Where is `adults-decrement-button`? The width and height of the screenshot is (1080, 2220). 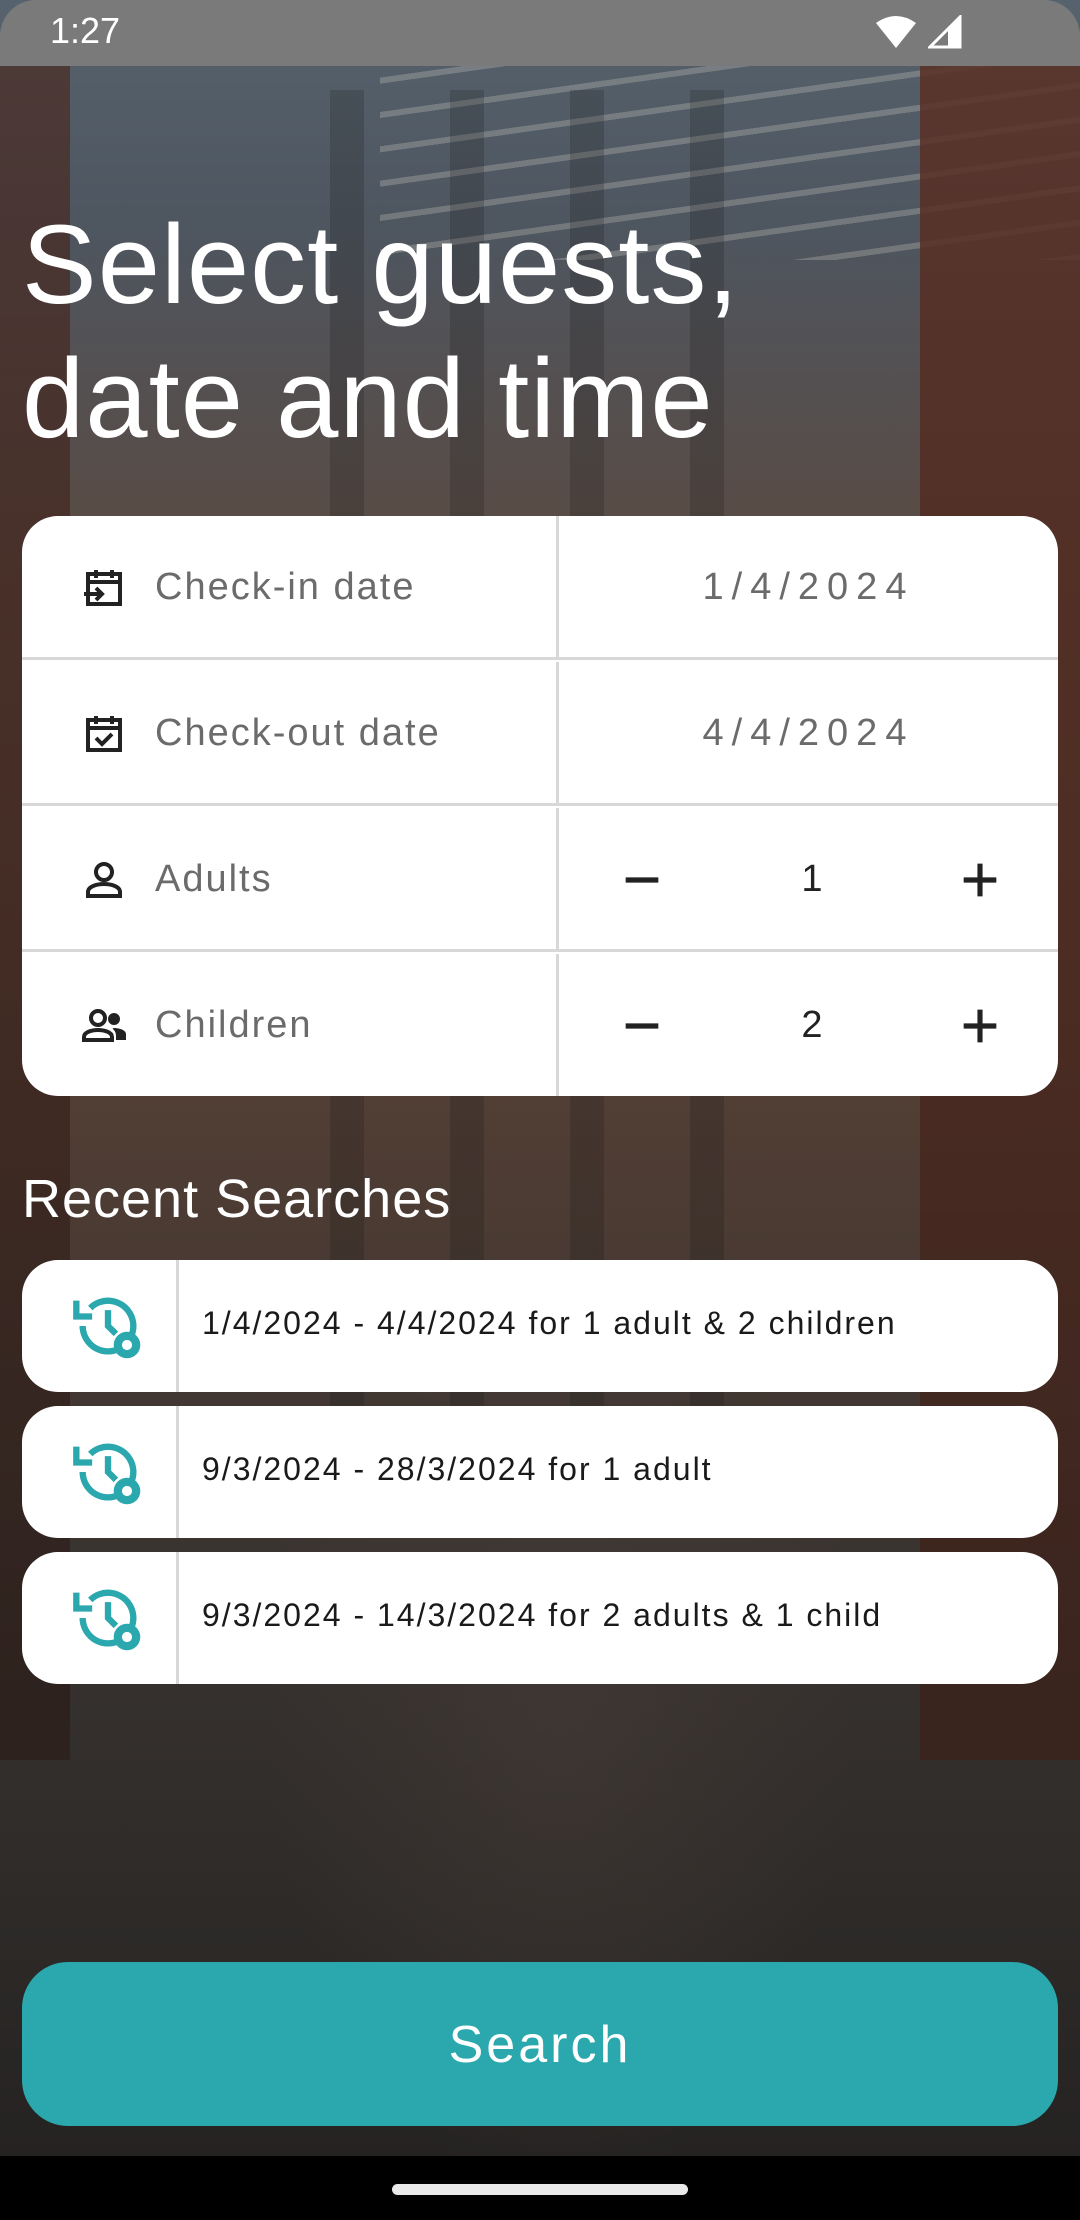 adults-decrement-button is located at coordinates (642, 880).